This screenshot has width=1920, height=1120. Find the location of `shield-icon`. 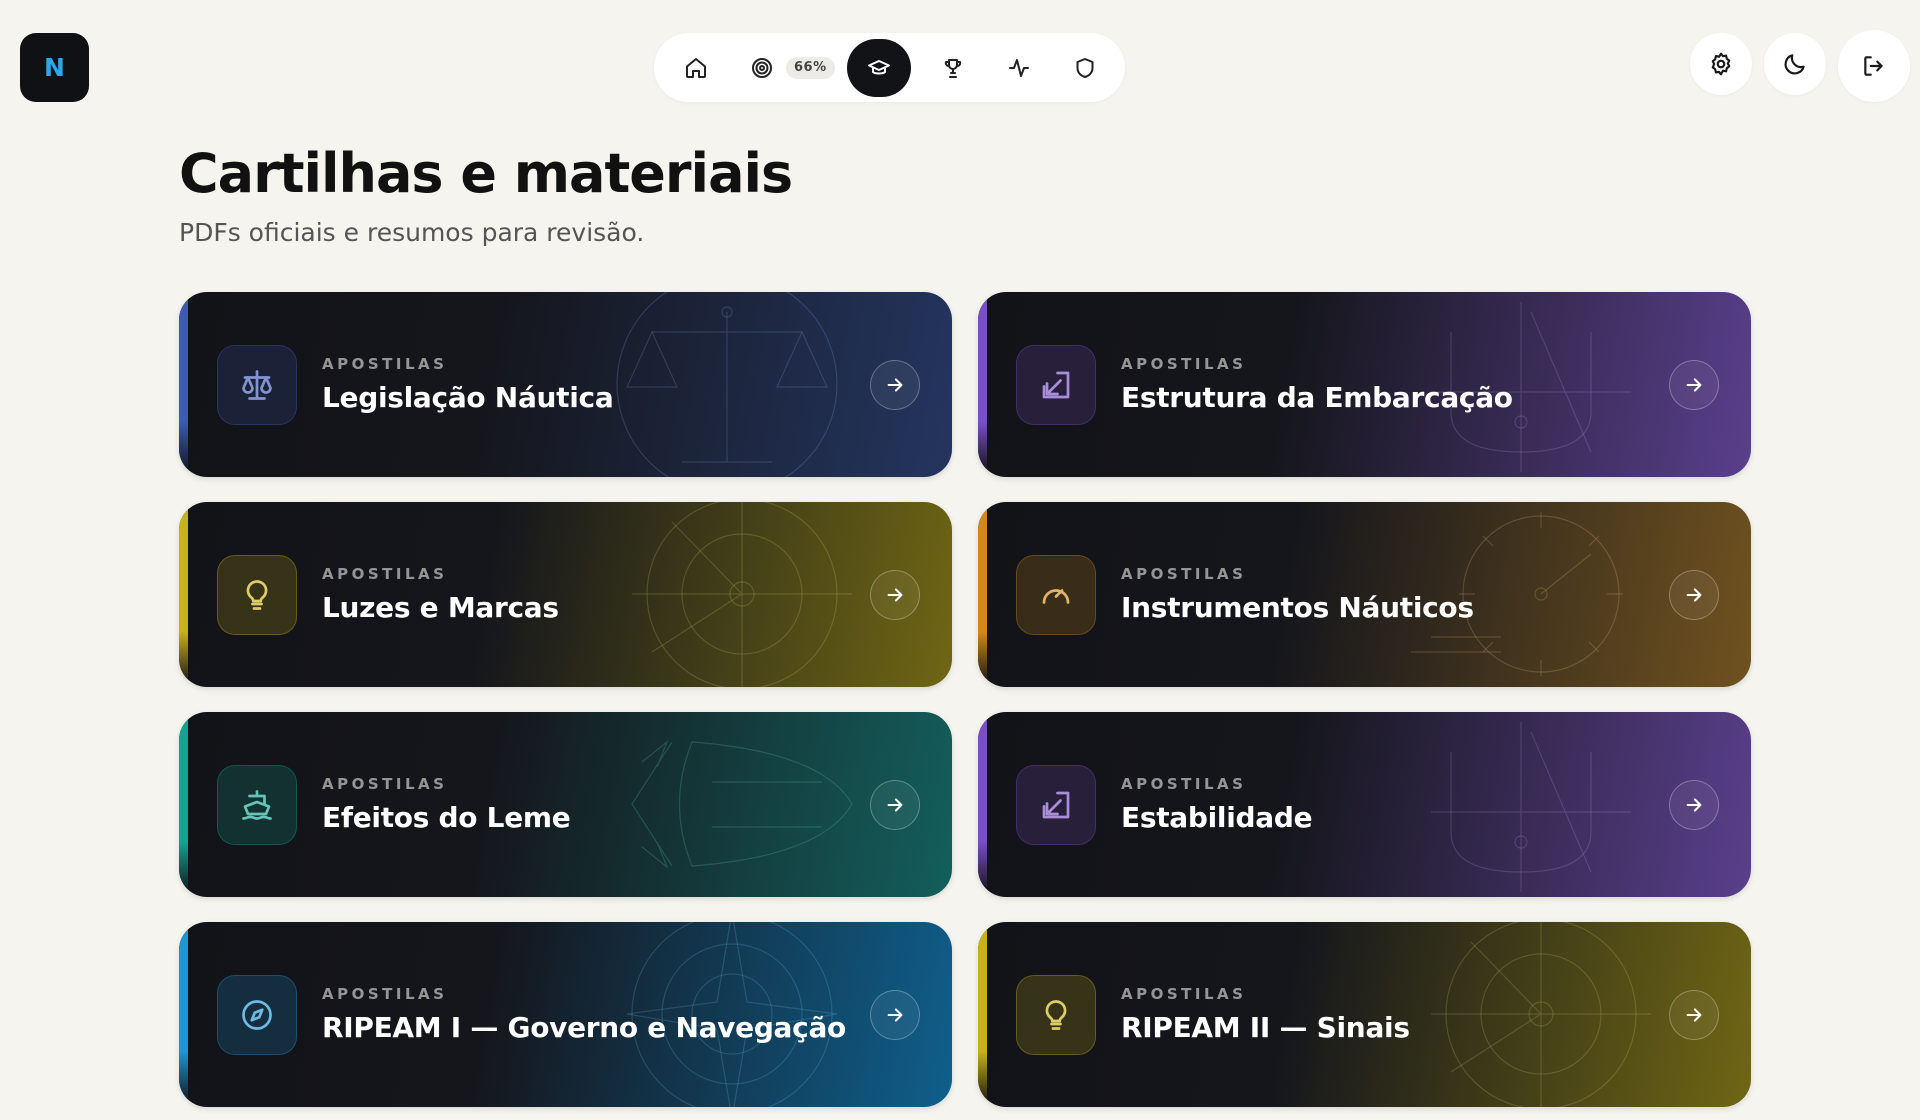

shield-icon is located at coordinates (1085, 67).